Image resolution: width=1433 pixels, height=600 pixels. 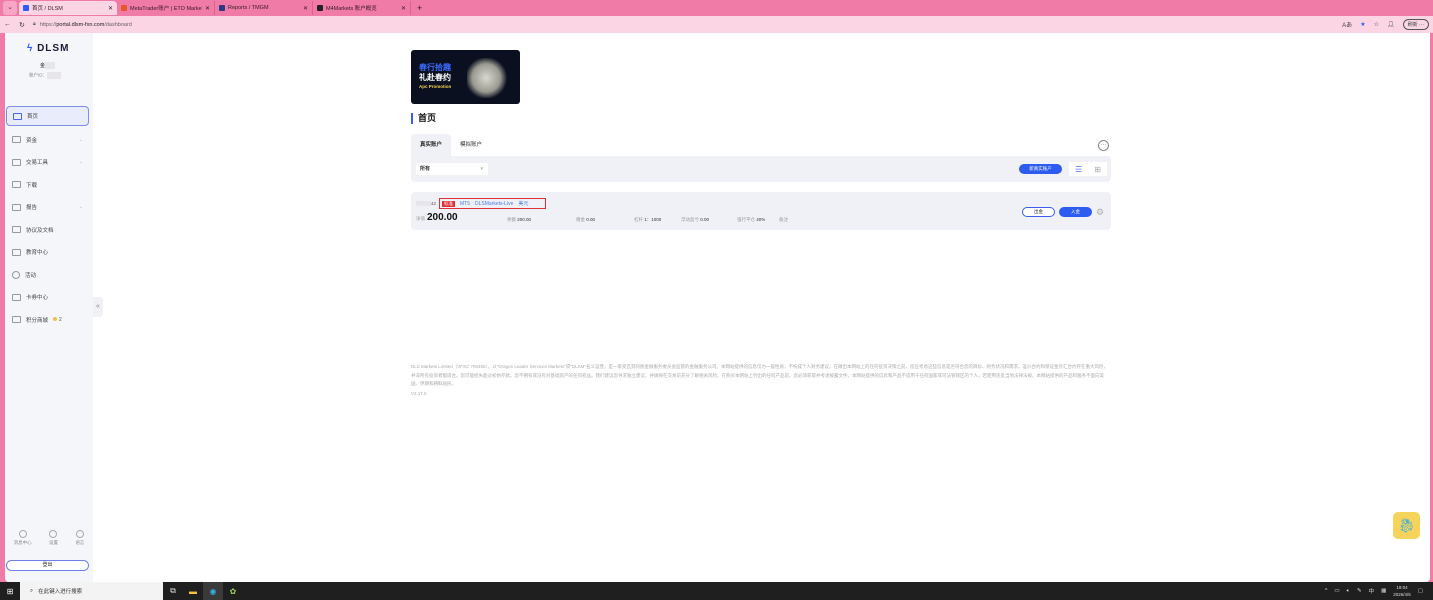 I want to click on list-view-icon: ☰, so click(x=1078, y=169).